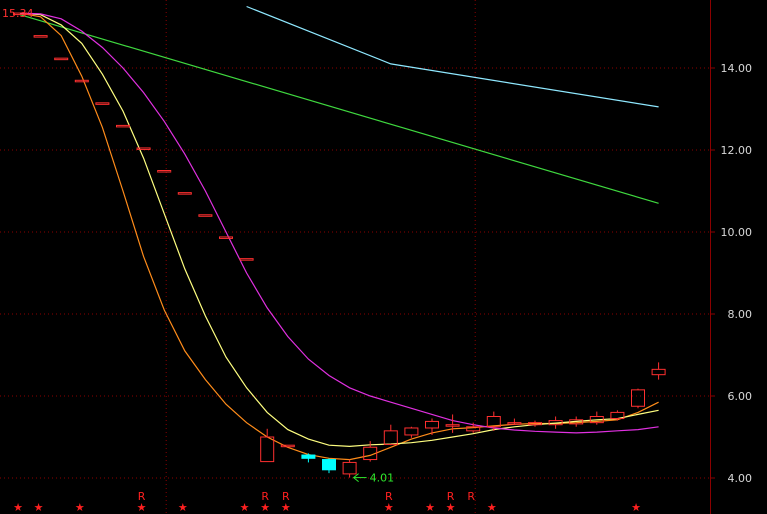 The width and height of the screenshot is (767, 514). I want to click on high-price-label: 15.34, so click(18, 13).